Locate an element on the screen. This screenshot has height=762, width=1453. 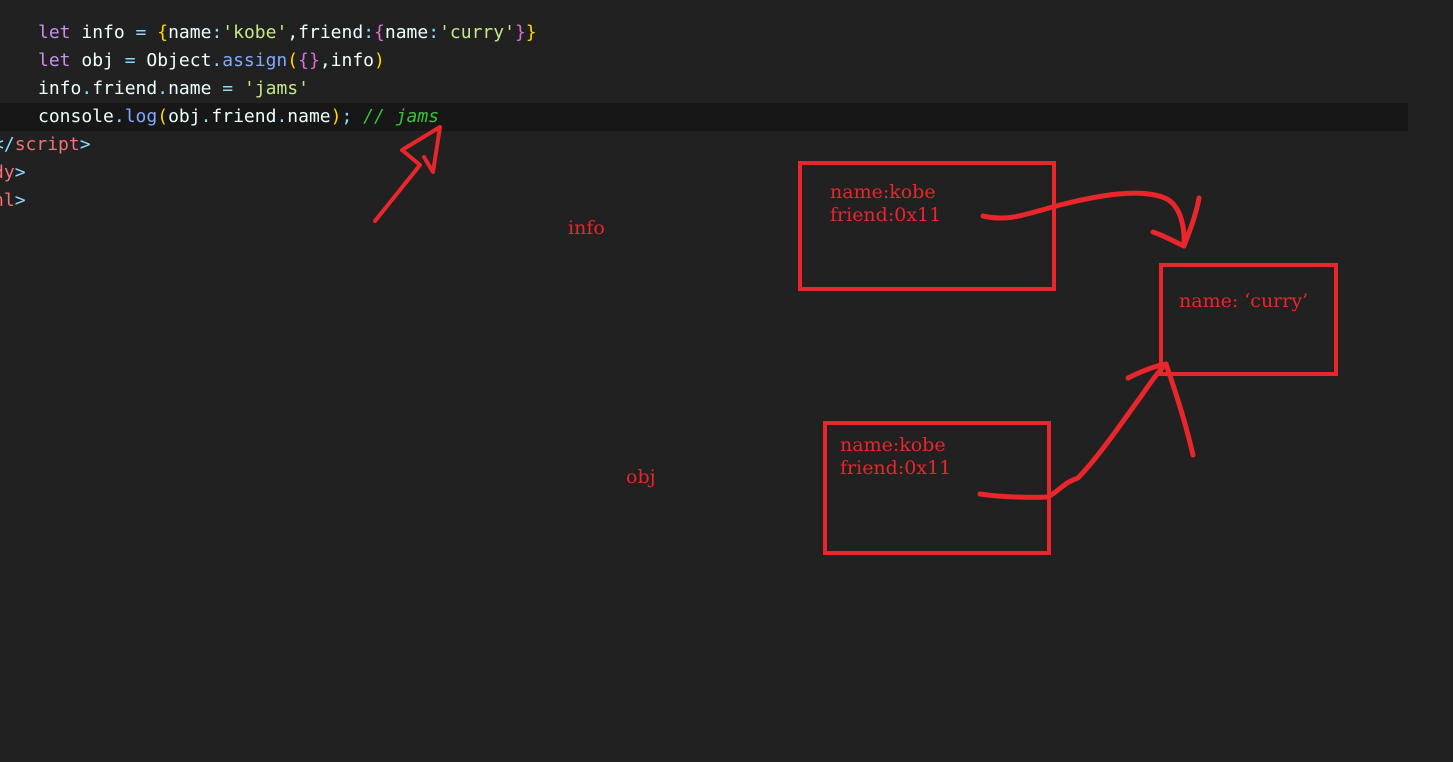
obj-object-box: name:kobe friend:0x11 is located at coordinates (937, 488).